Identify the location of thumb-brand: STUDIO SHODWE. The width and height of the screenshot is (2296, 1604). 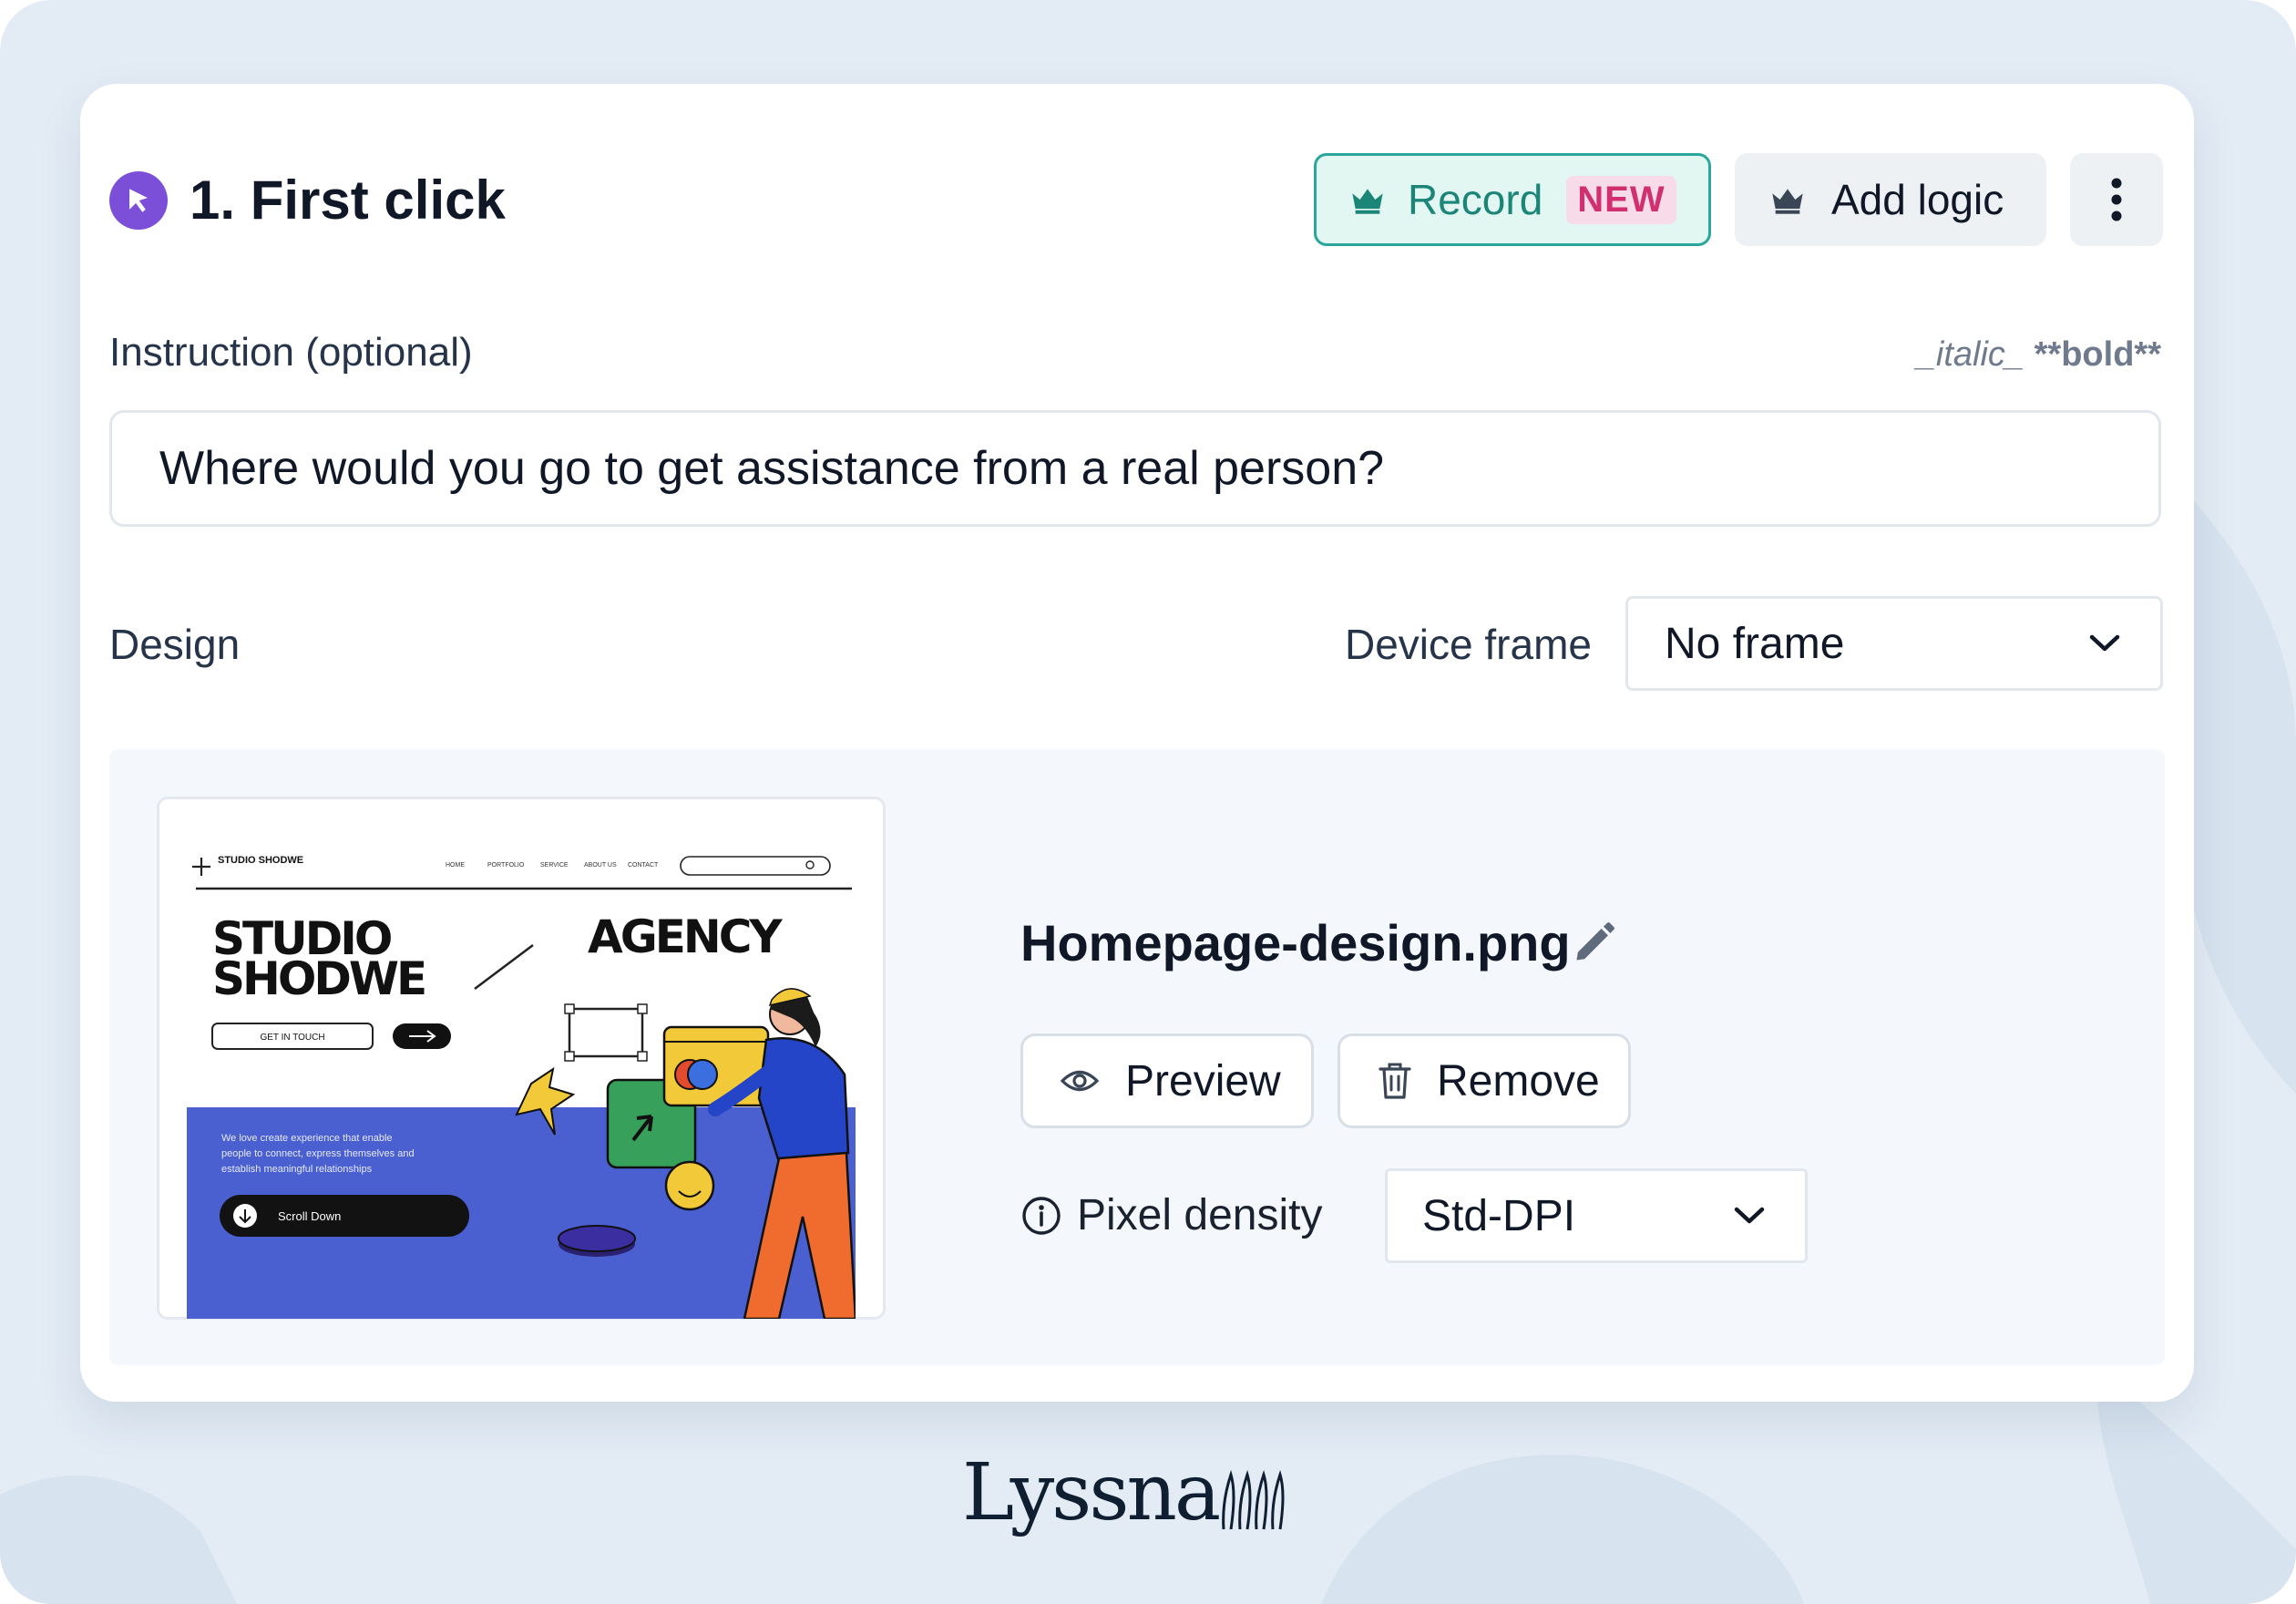
(260, 861).